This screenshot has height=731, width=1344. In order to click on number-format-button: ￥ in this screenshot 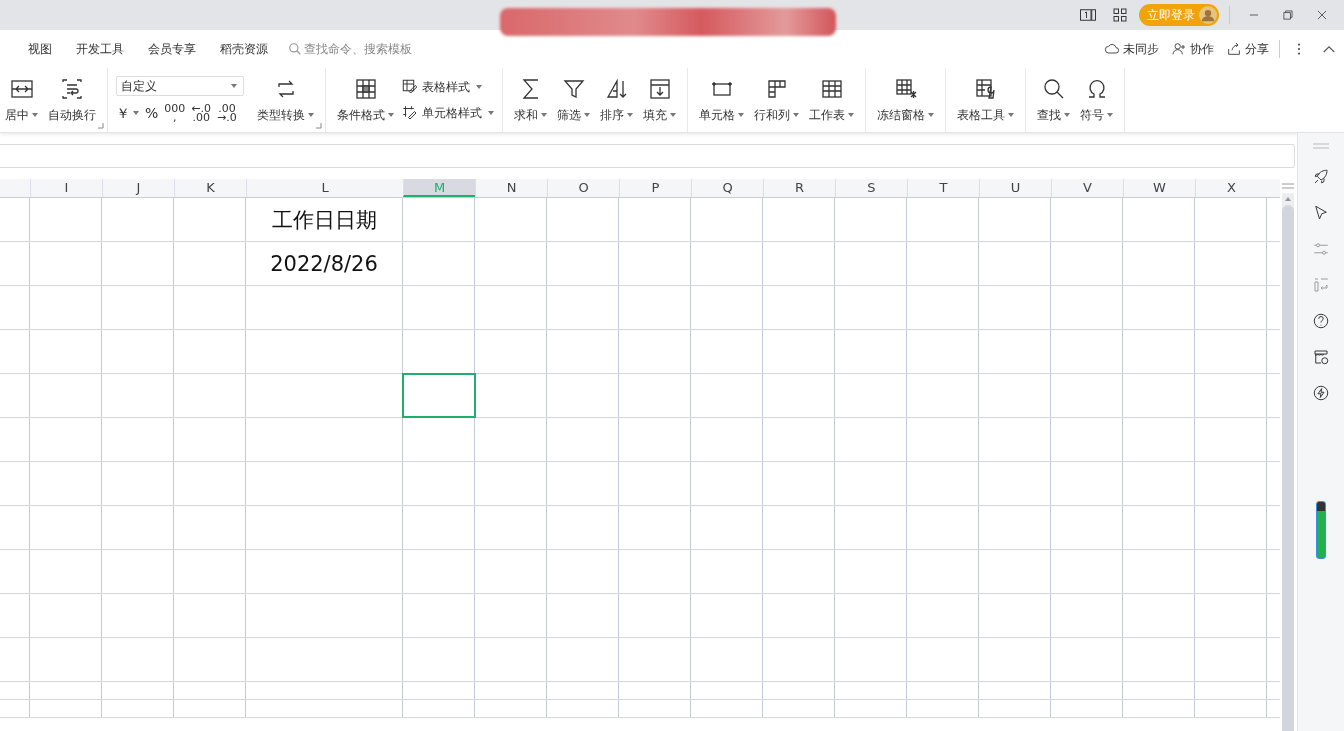, I will do `click(127, 113)`.